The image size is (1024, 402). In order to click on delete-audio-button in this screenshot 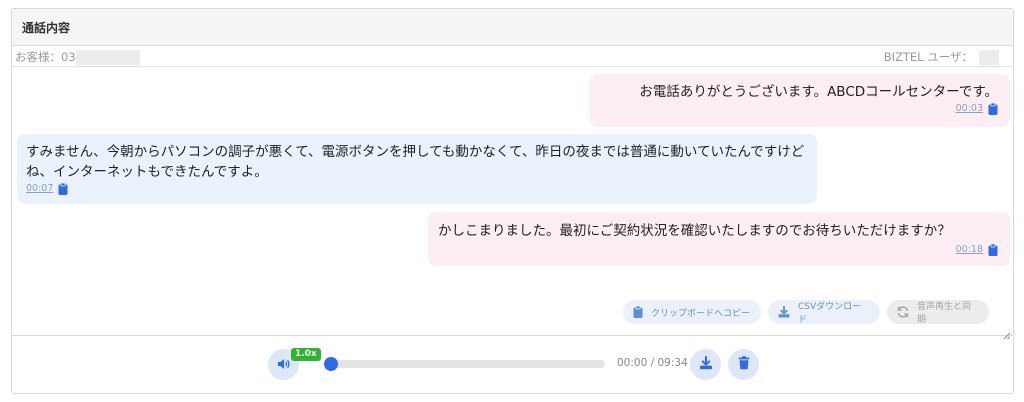, I will do `click(743, 364)`.